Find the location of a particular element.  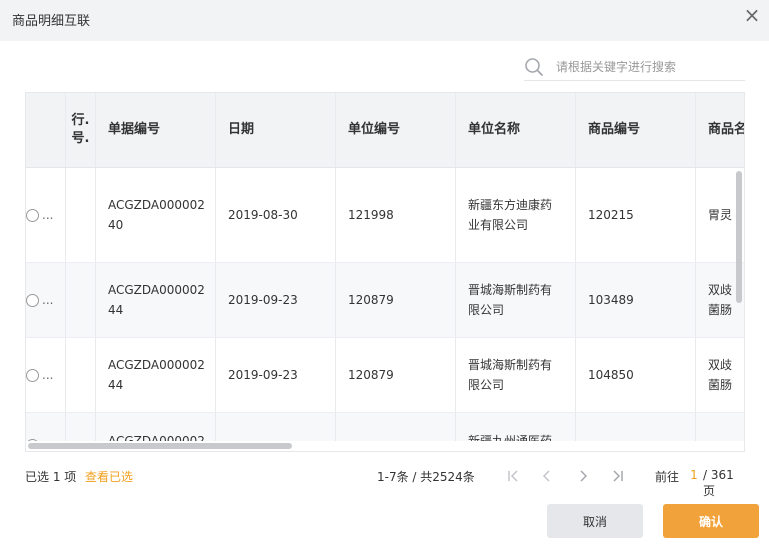

cancel-button: 取消 is located at coordinates (595, 521).